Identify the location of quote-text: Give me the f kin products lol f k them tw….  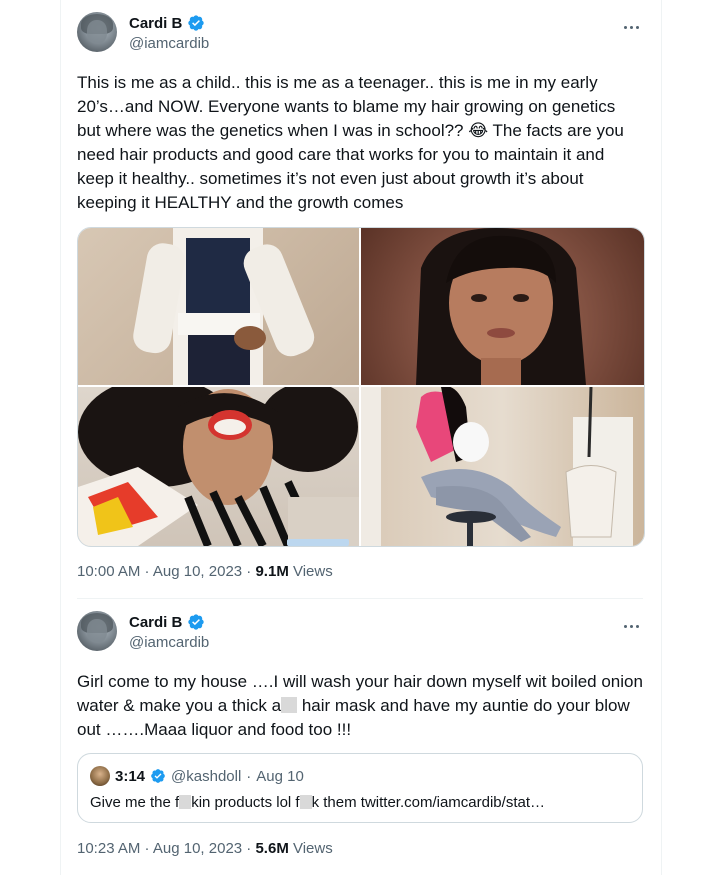
(317, 802).